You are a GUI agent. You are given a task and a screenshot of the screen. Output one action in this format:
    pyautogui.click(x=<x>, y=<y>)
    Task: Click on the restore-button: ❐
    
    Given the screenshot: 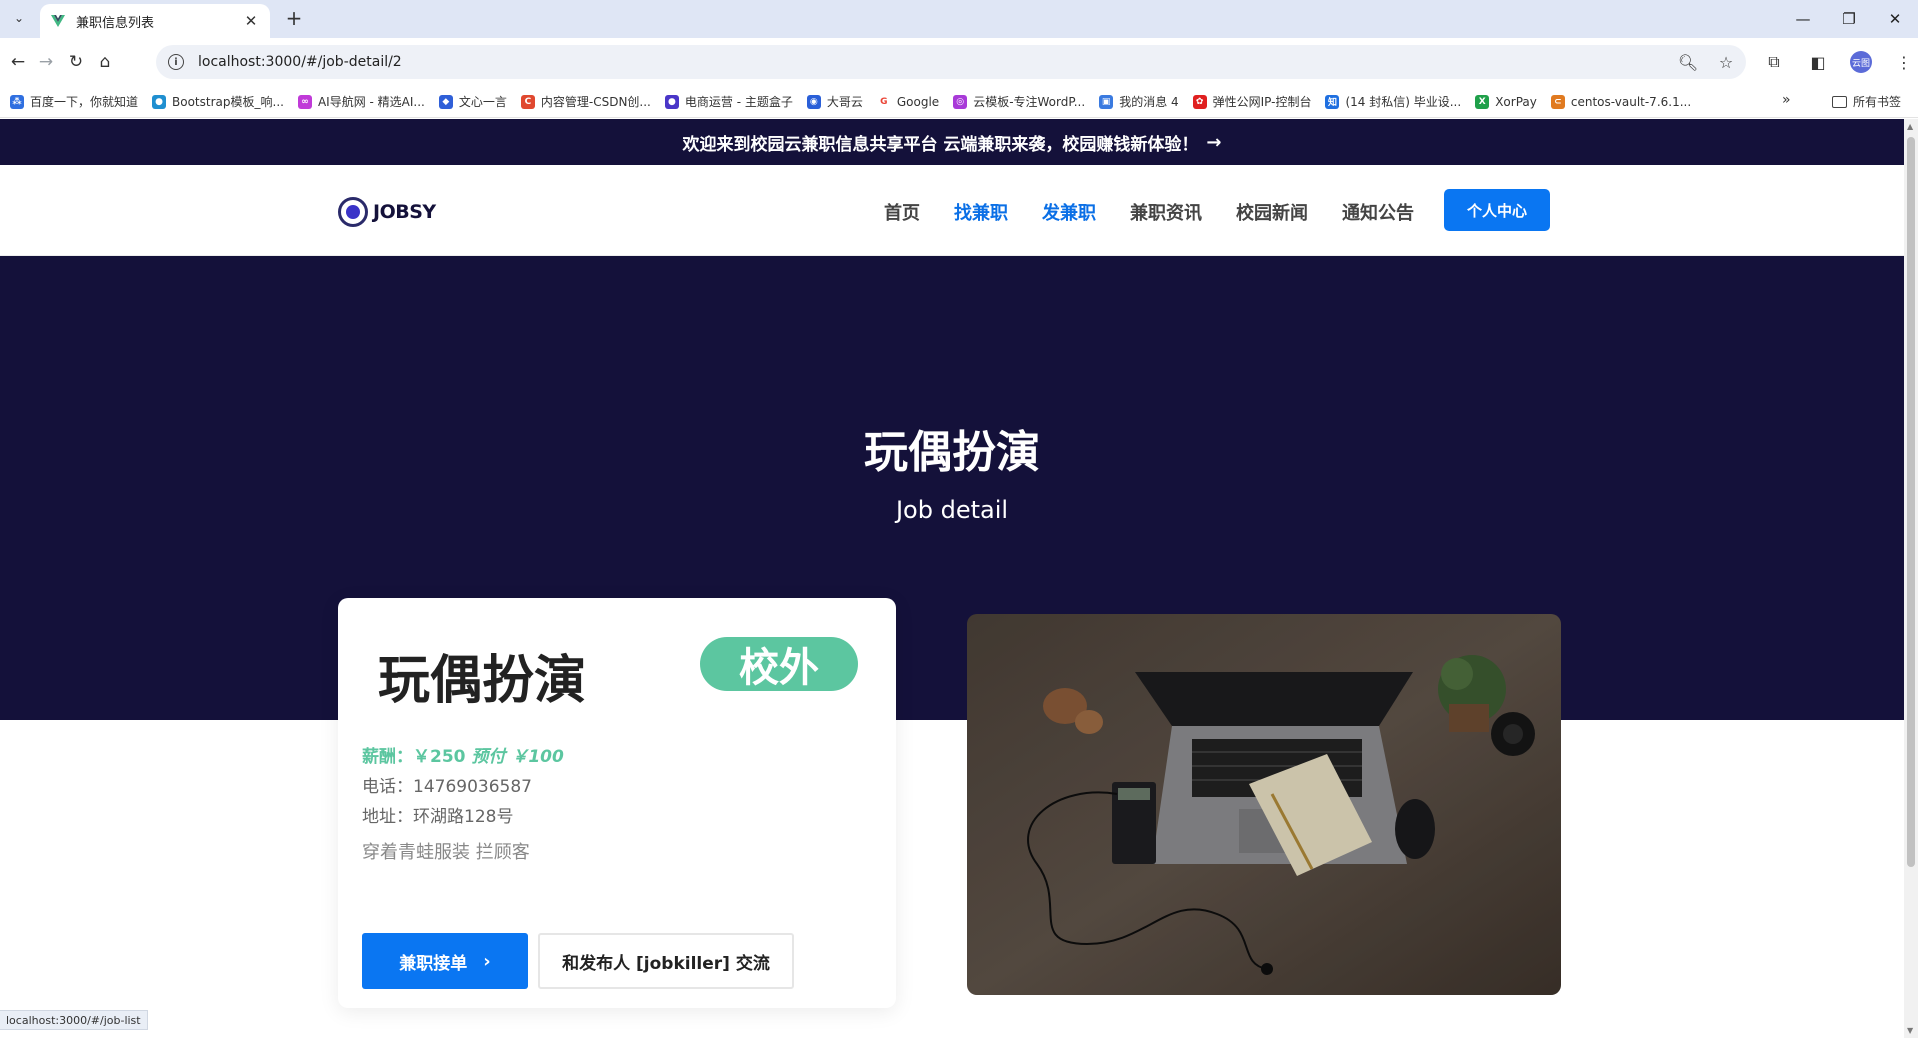 What is the action you would take?
    pyautogui.click(x=1849, y=19)
    